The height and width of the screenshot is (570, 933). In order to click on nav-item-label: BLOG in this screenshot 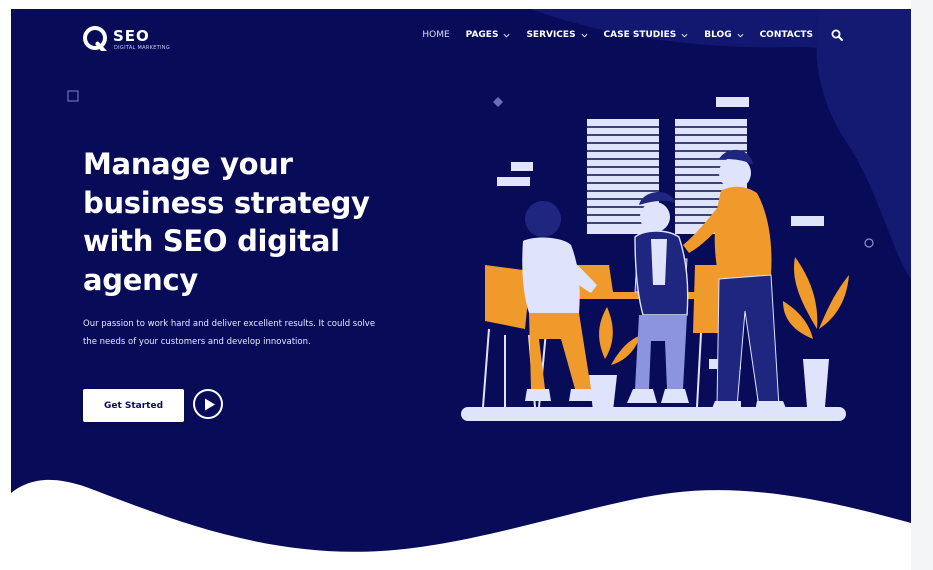, I will do `click(718, 35)`.